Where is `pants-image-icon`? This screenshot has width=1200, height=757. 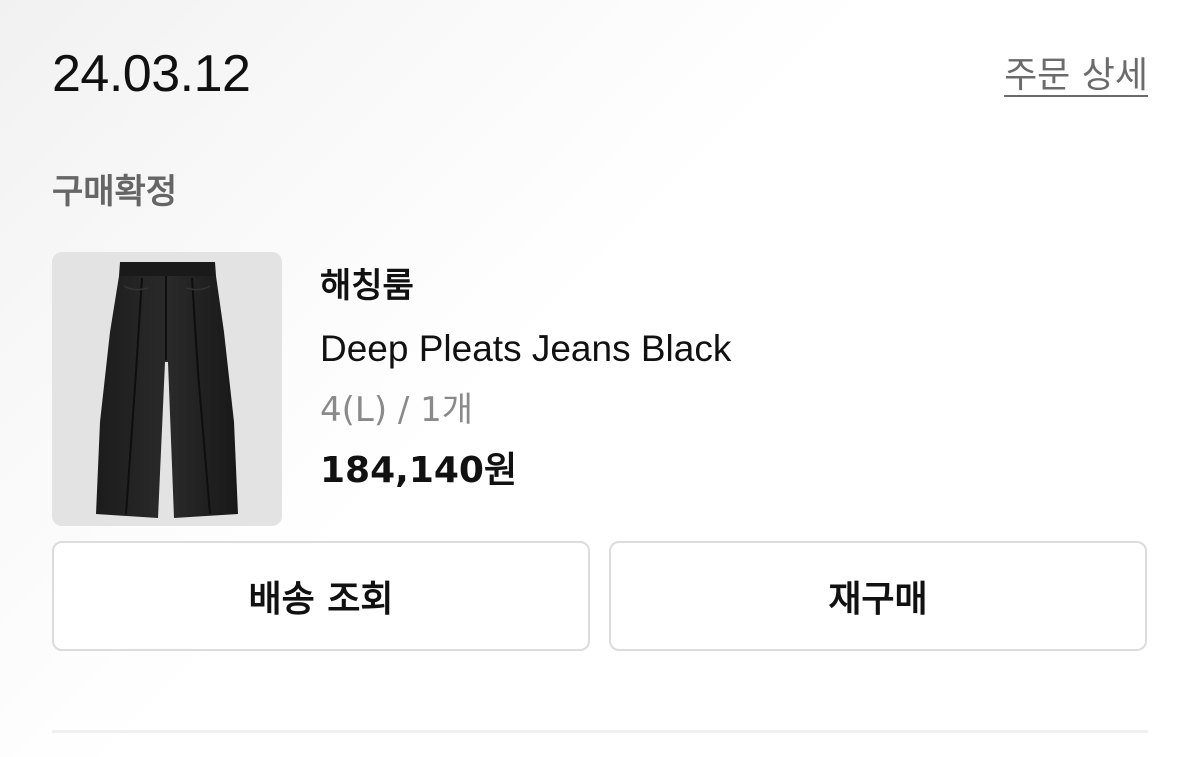 pants-image-icon is located at coordinates (167, 390).